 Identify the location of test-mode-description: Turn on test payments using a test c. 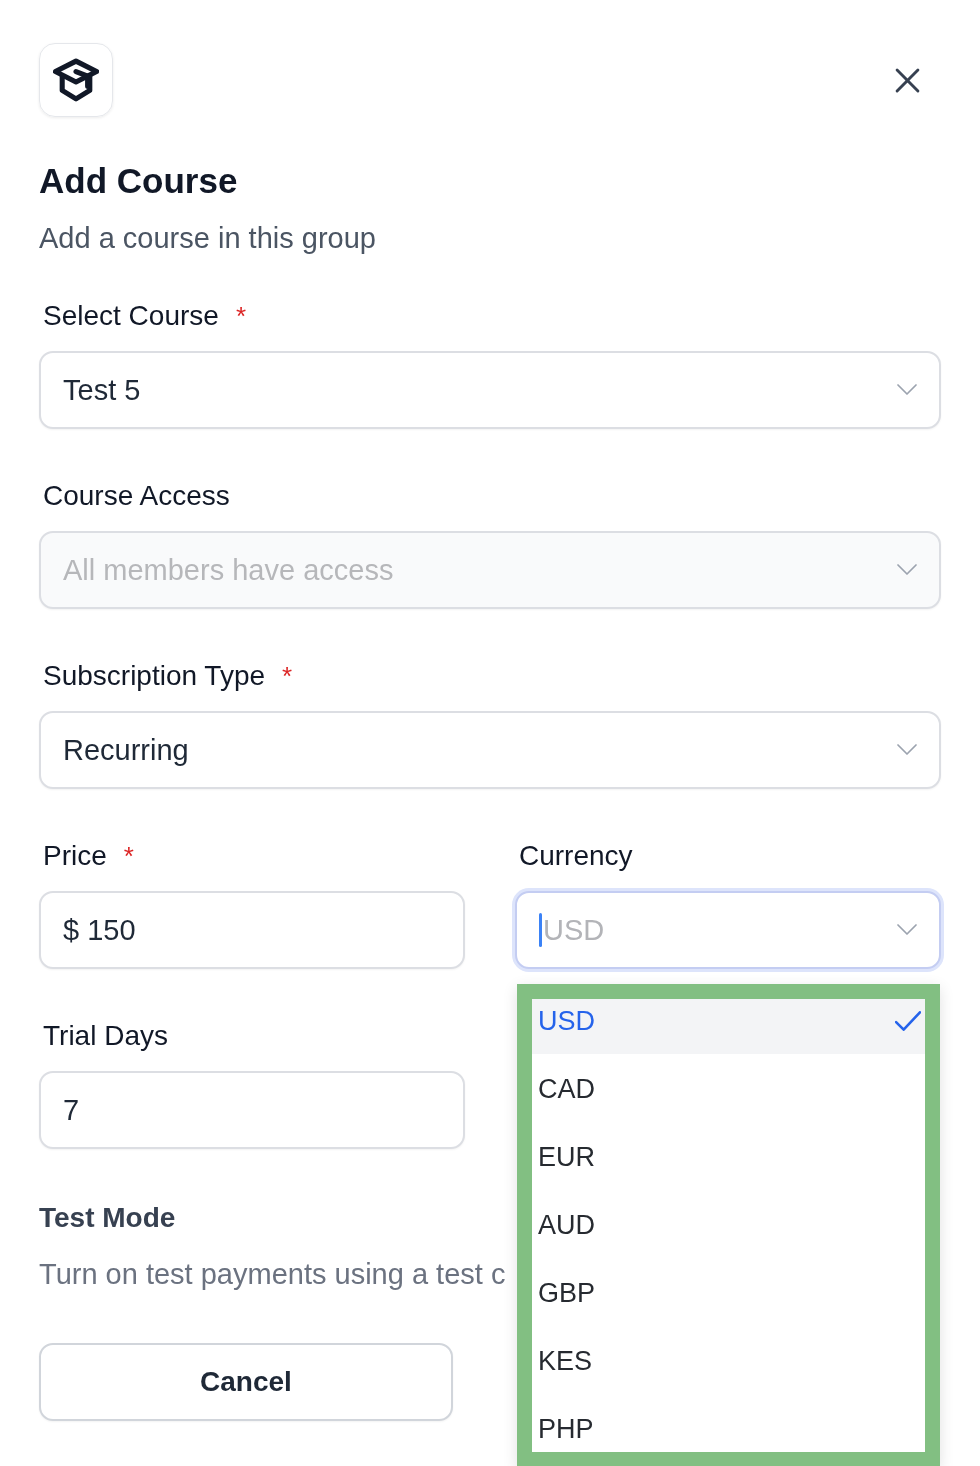
(272, 1274).